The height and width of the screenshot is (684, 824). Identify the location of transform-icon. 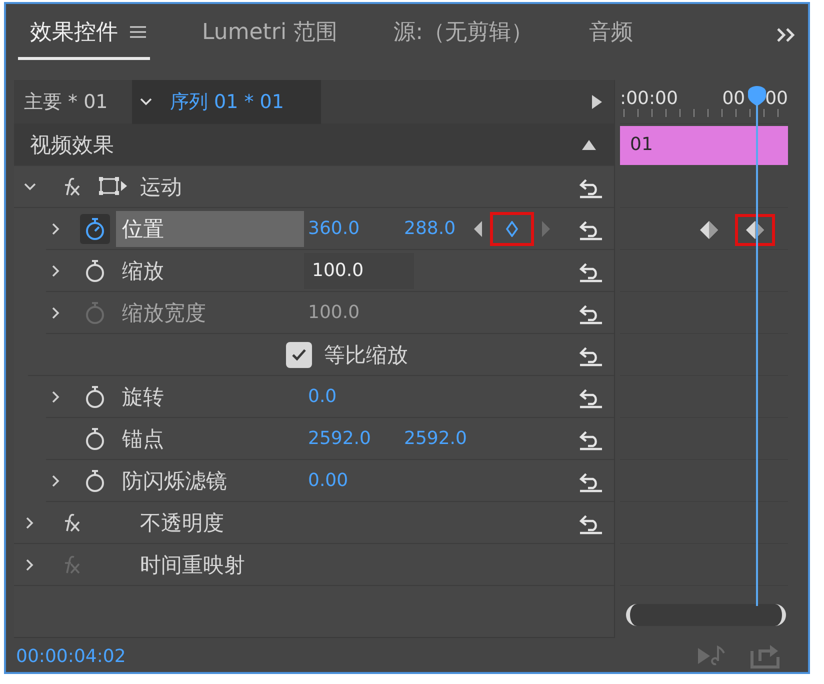
(113, 187).